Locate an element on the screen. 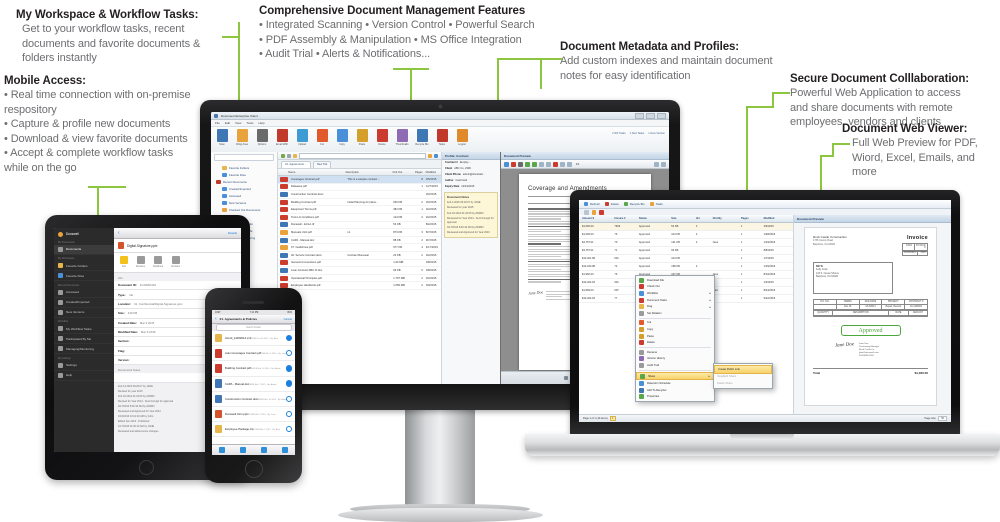 This screenshot has width=1000, height=522. toolbar-button: Logout is located at coordinates (462, 137).